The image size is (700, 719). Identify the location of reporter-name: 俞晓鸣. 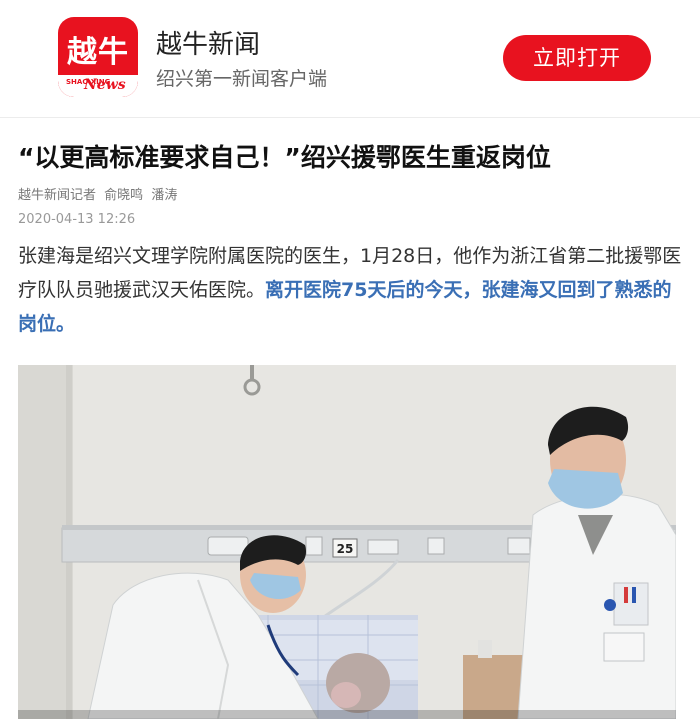
(124, 195).